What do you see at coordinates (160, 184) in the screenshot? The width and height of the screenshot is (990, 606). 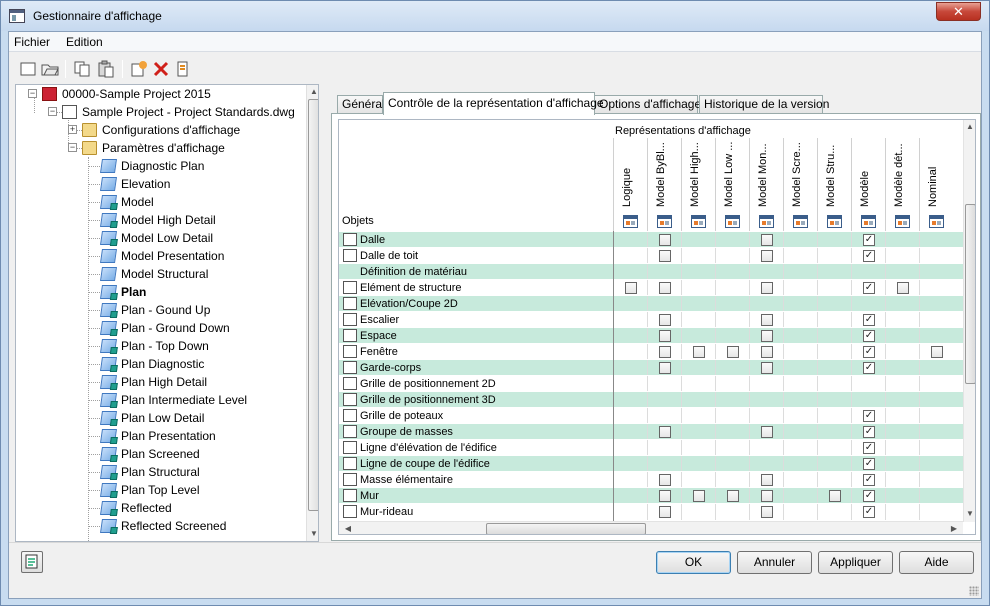 I see `tree-node: Elevation` at bounding box center [160, 184].